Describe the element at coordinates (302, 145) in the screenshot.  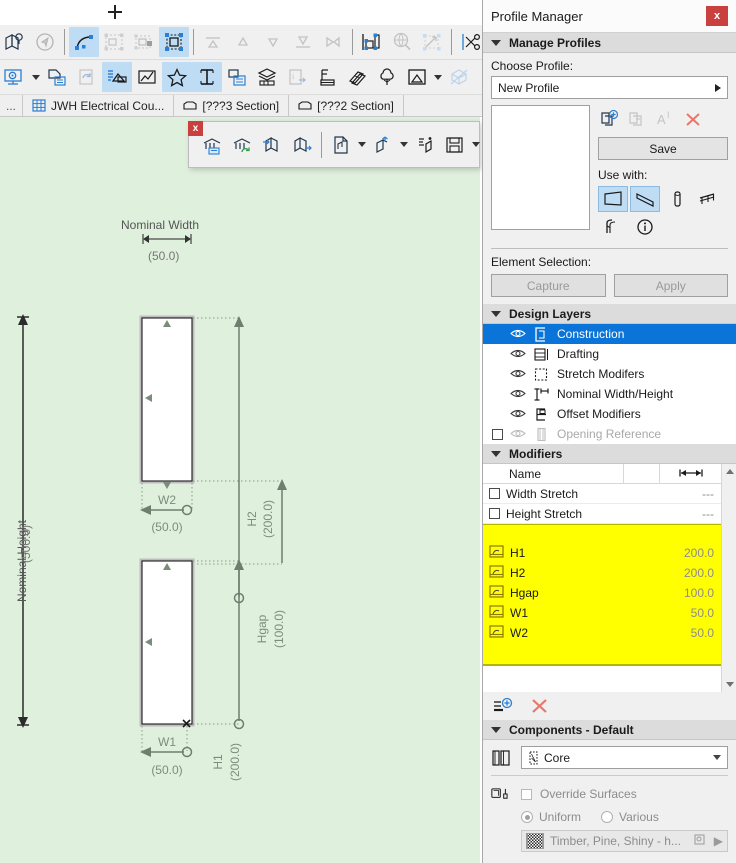
I see `export-object-icon-button` at that location.